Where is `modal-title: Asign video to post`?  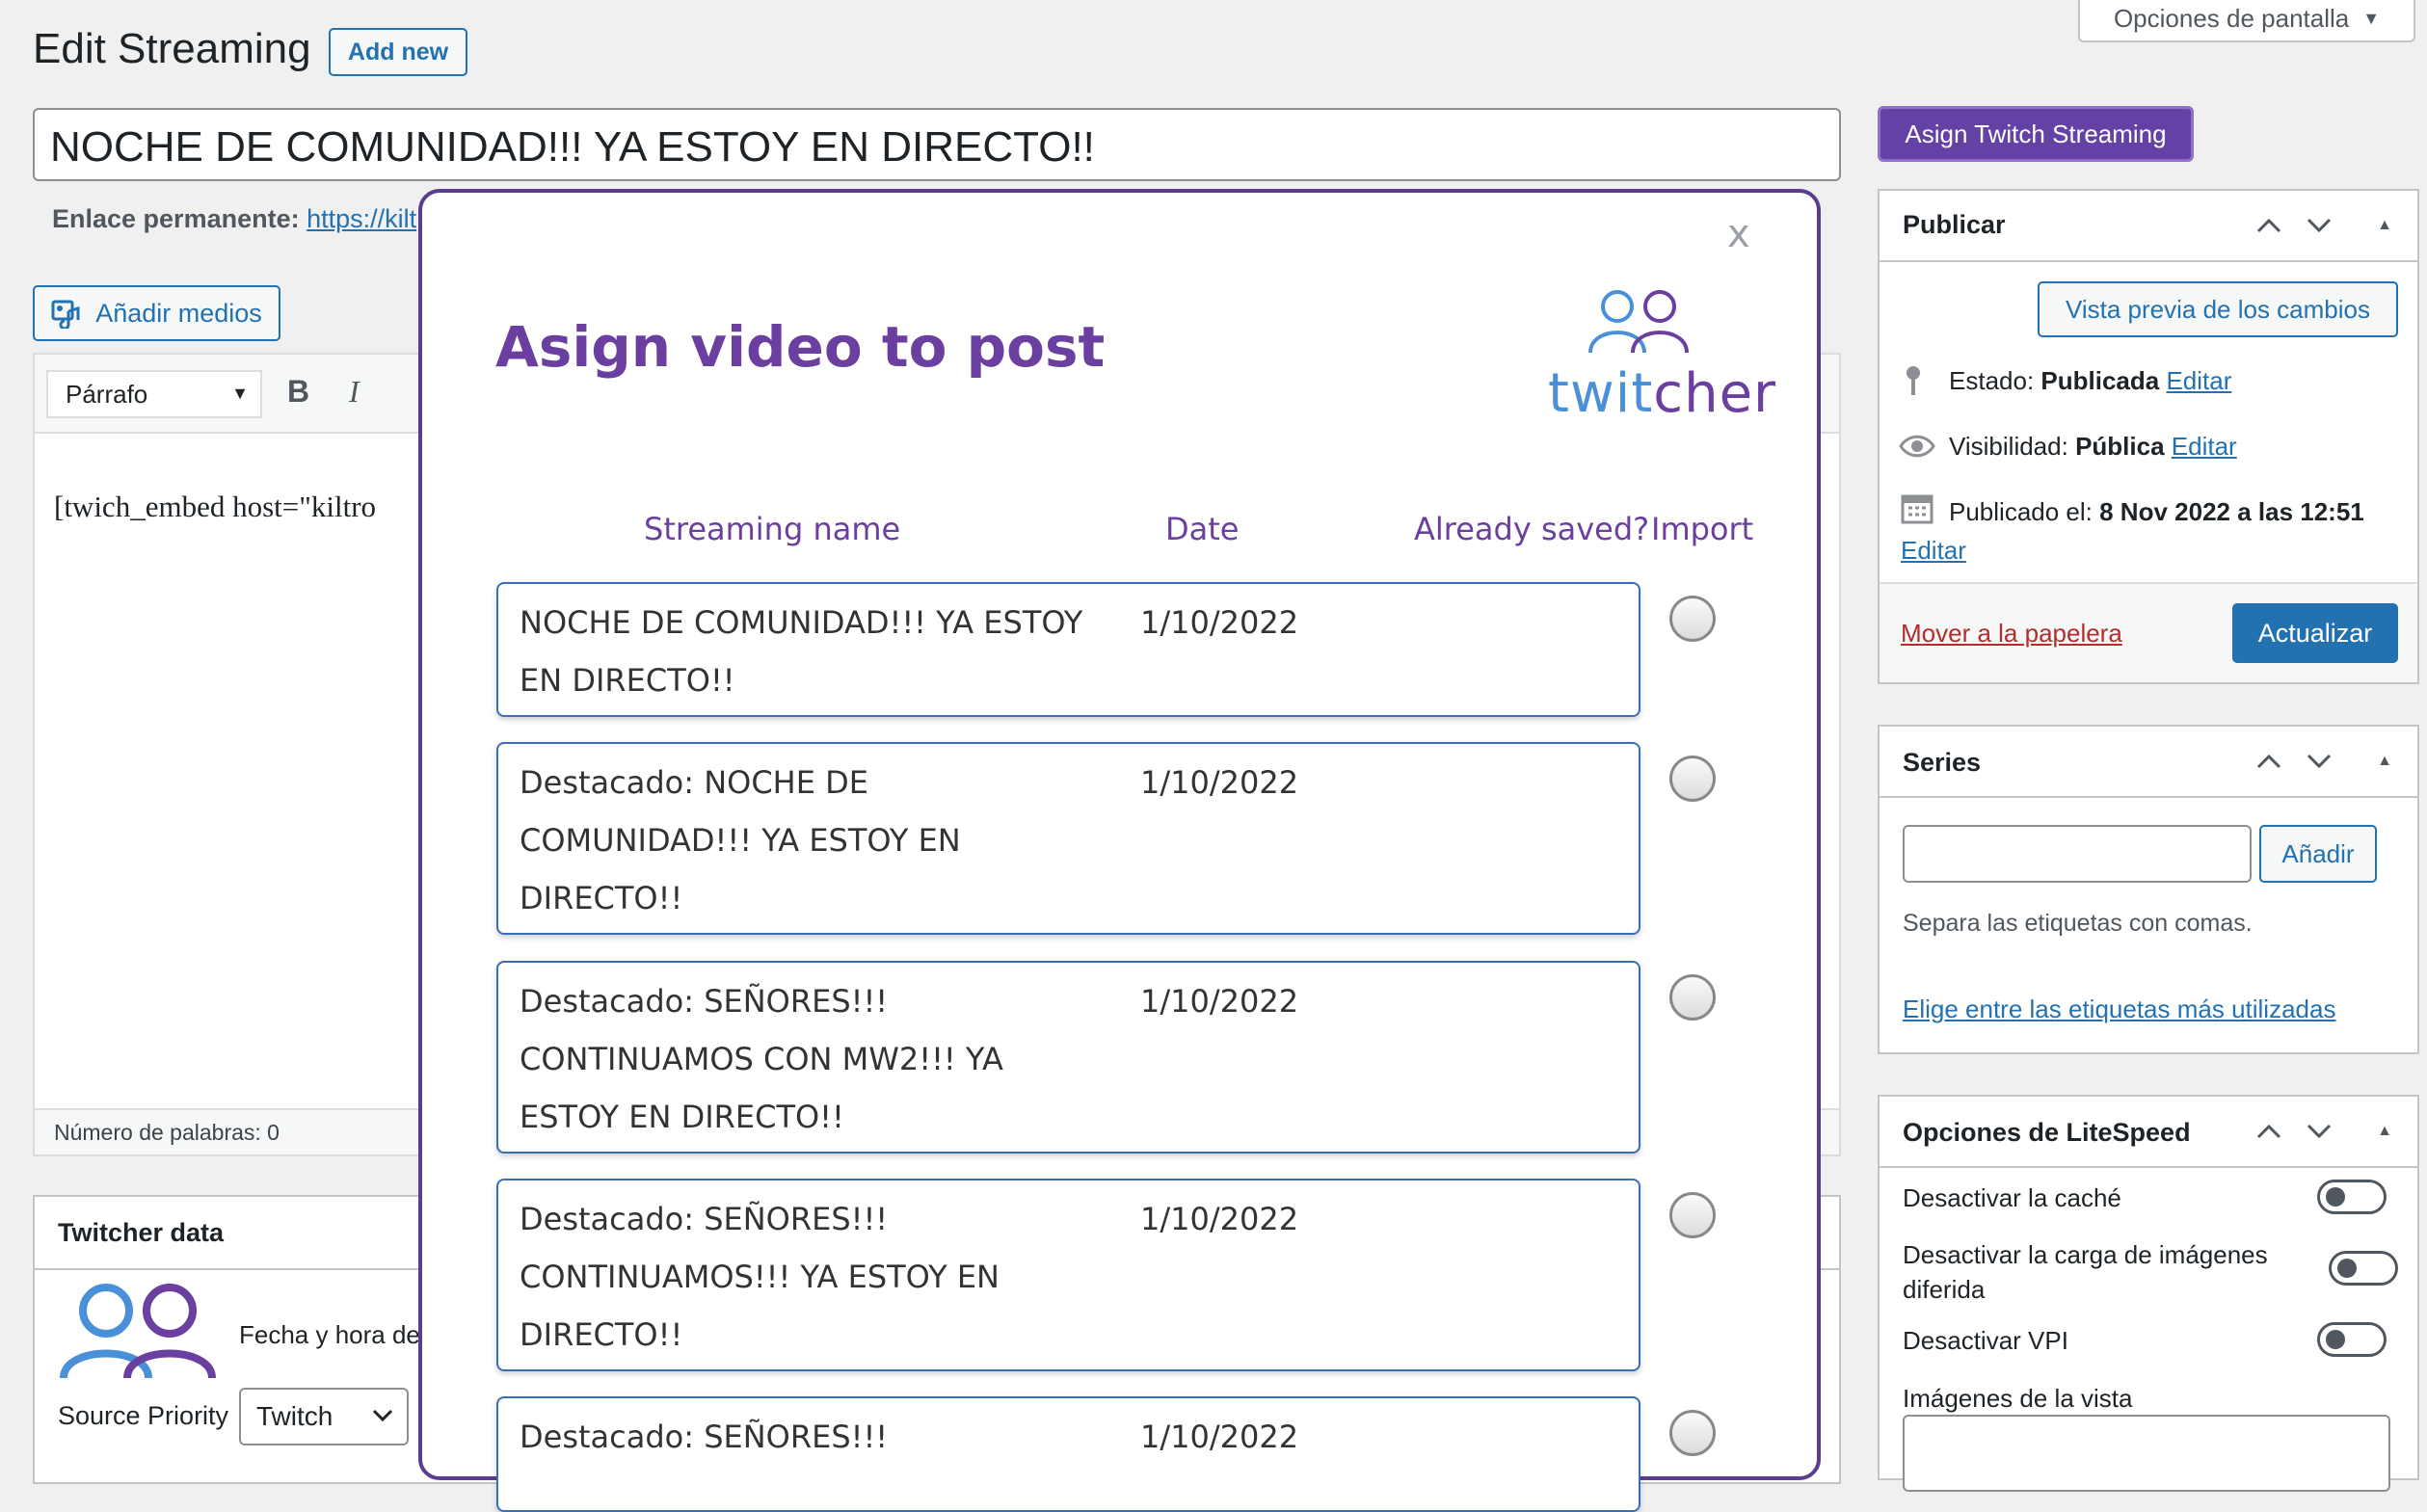 modal-title: Asign video to post is located at coordinates (800, 347).